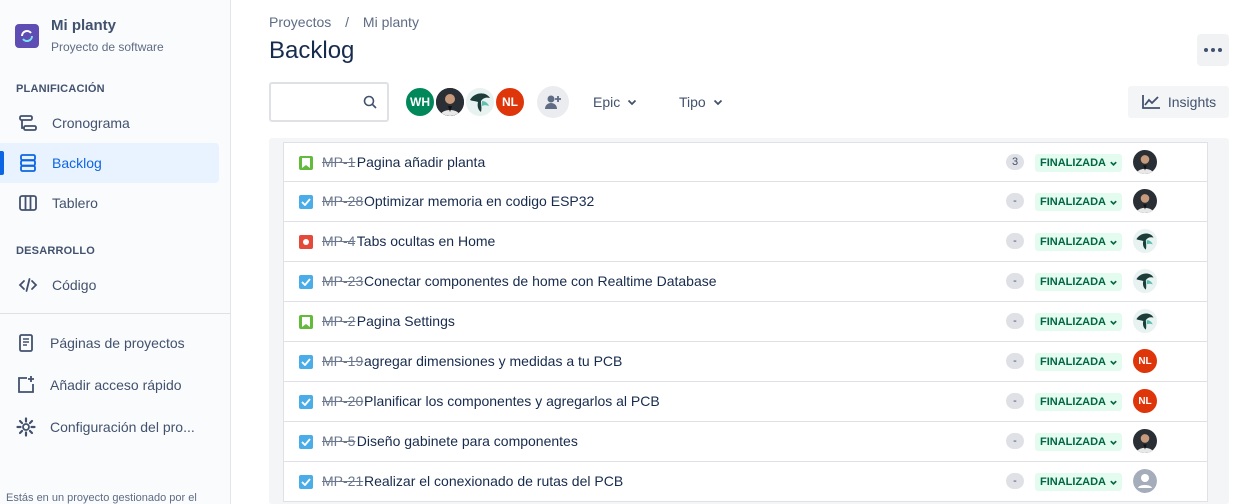 This screenshot has height=504, width=1250. Describe the element at coordinates (89, 35) in the screenshot. I see `project-header: Mi planty Proyecto de software` at that location.